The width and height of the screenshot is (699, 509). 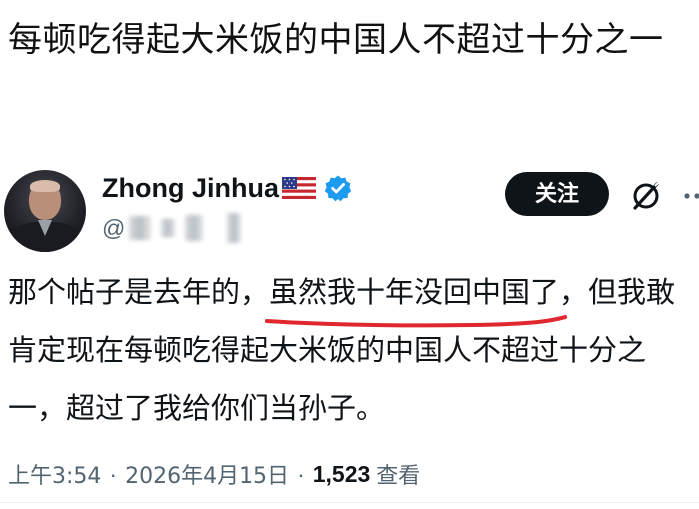 What do you see at coordinates (416, 321) in the screenshot?
I see `red-underline-annotation` at bounding box center [416, 321].